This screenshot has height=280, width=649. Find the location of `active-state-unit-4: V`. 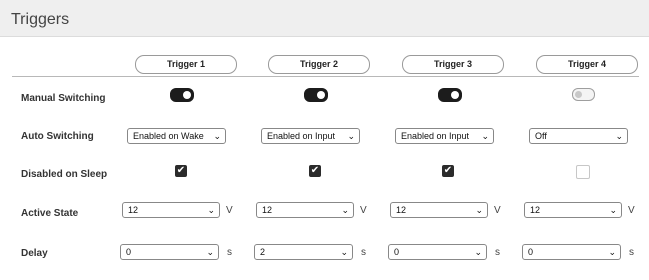

active-state-unit-4: V is located at coordinates (631, 210).